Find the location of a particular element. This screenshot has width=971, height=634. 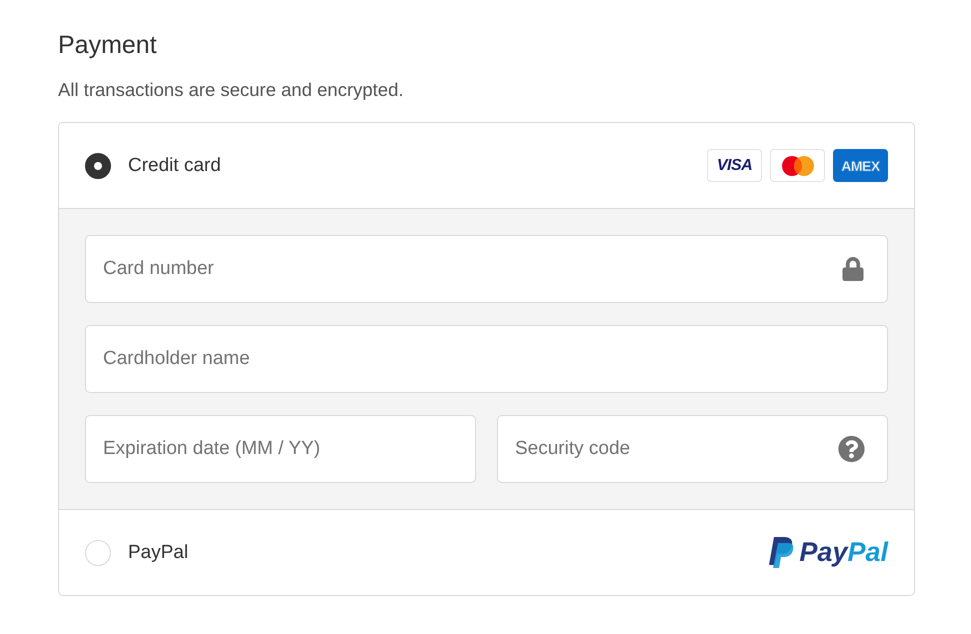

lock-icon is located at coordinates (853, 269).